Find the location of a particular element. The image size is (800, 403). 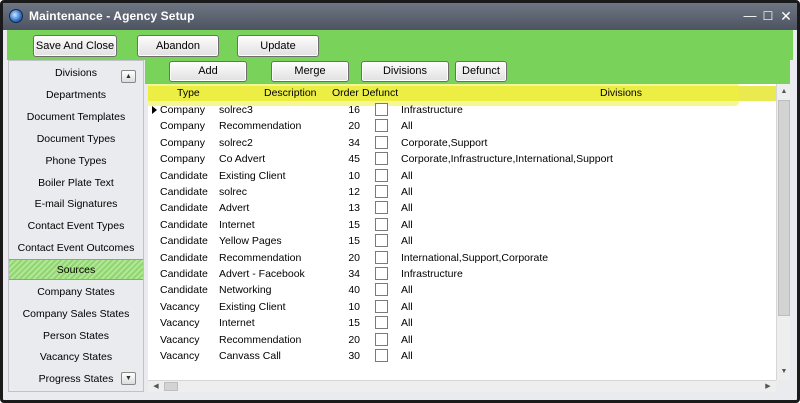

table-row: Candidate Advert 13 All is located at coordinates (462, 208).